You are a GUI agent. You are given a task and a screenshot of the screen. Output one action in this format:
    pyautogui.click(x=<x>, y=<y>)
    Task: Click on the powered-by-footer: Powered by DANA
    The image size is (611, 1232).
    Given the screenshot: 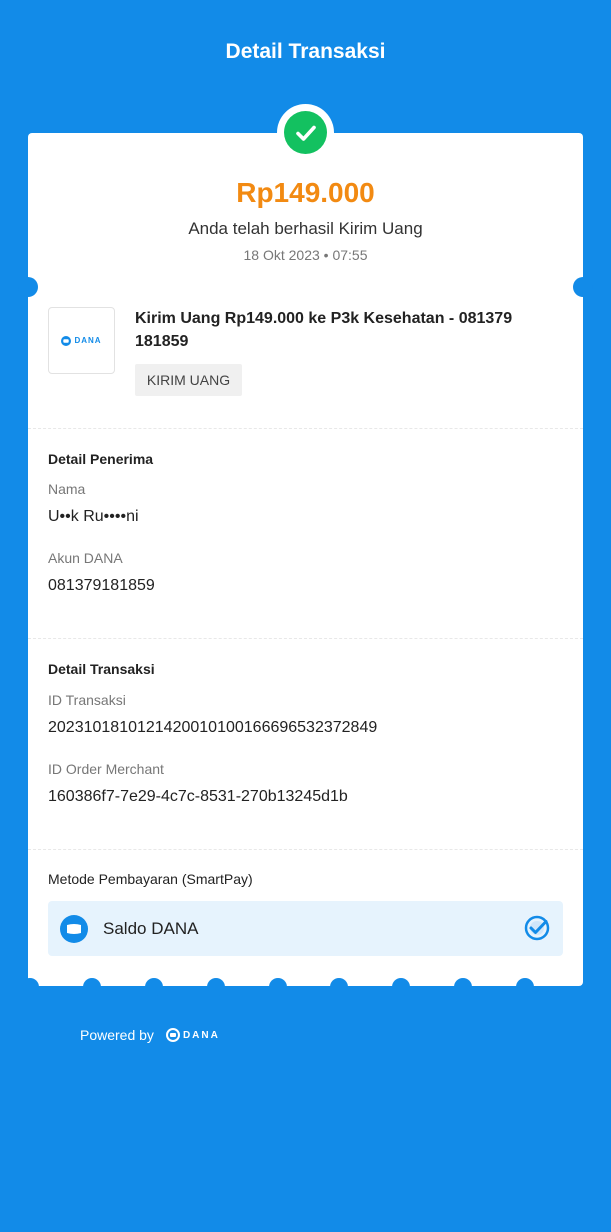 What is the action you would take?
    pyautogui.click(x=150, y=1035)
    